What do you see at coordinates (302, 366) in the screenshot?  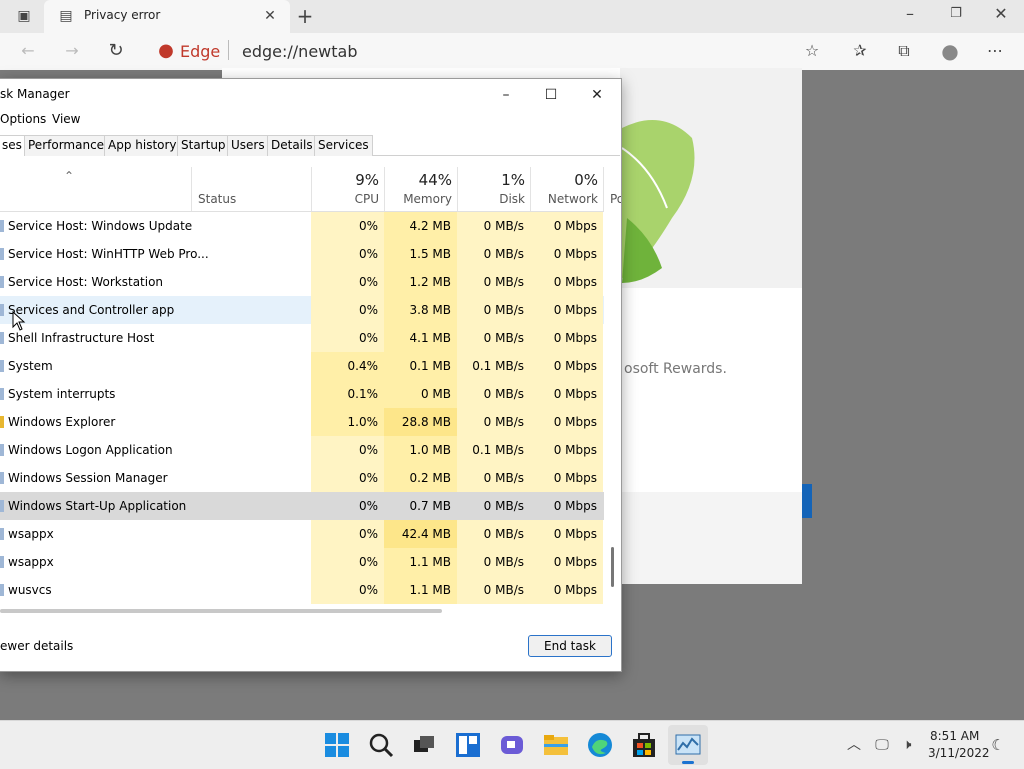 I see `table-row: System 0.4% 0.1 MB 0.1 MB/s 0 Mbps` at bounding box center [302, 366].